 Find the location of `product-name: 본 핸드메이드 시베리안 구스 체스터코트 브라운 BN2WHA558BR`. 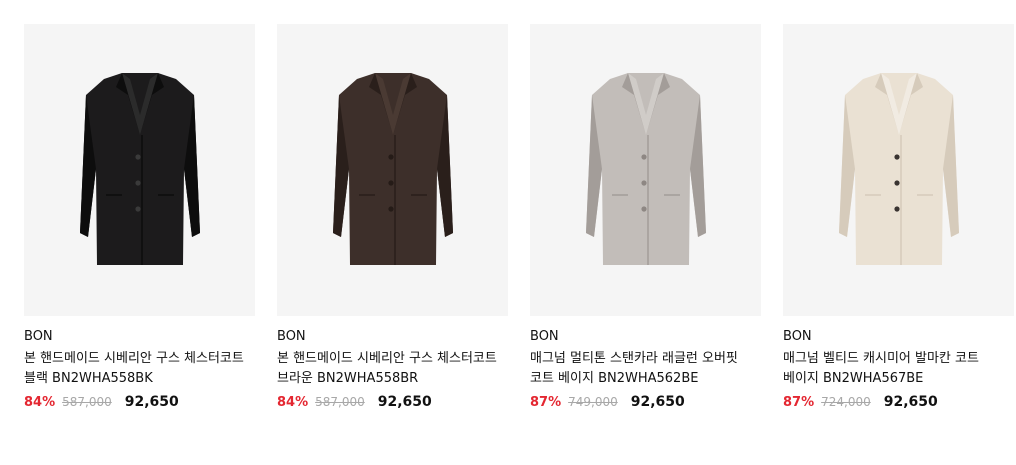

product-name: 본 핸드메이드 시베리안 구스 체스터코트 브라운 BN2WHA558BR is located at coordinates (392, 369).